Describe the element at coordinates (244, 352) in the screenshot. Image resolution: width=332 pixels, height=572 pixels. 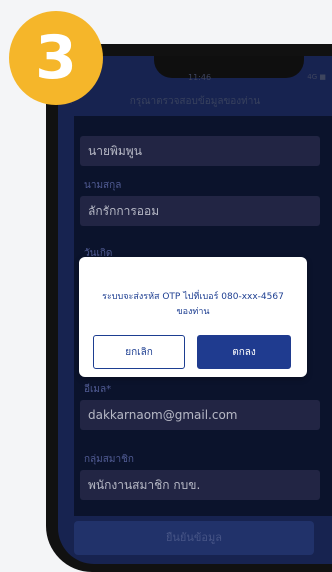
I see `ok-button: ตกลง` at that location.